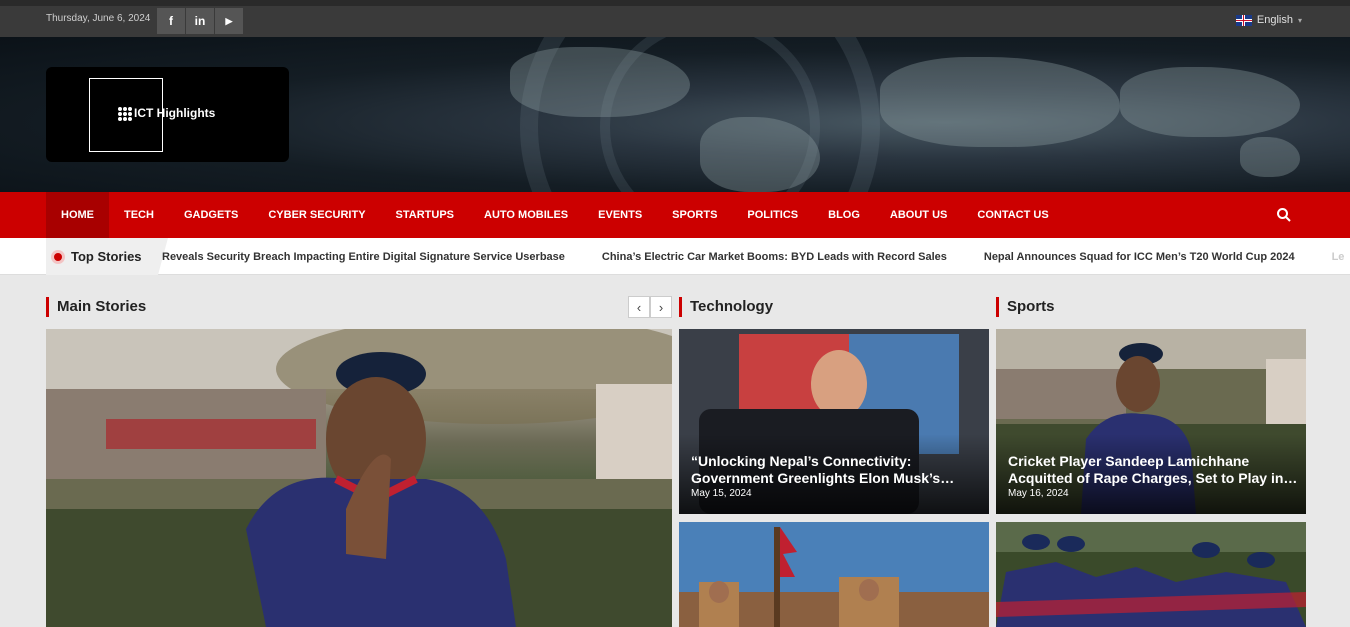  Describe the element at coordinates (139, 215) in the screenshot. I see `nav-item-tech: TECH` at that location.